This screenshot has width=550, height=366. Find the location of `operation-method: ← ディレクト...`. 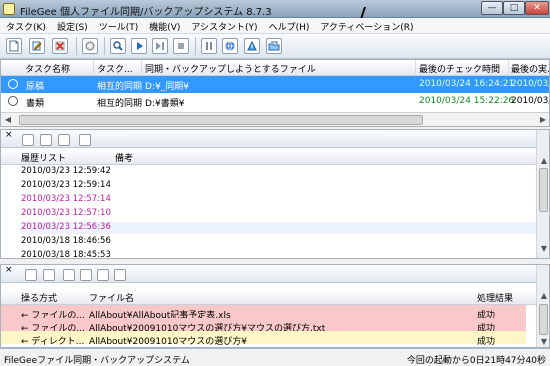

operation-method: ← ディレクト... is located at coordinates (53, 341).